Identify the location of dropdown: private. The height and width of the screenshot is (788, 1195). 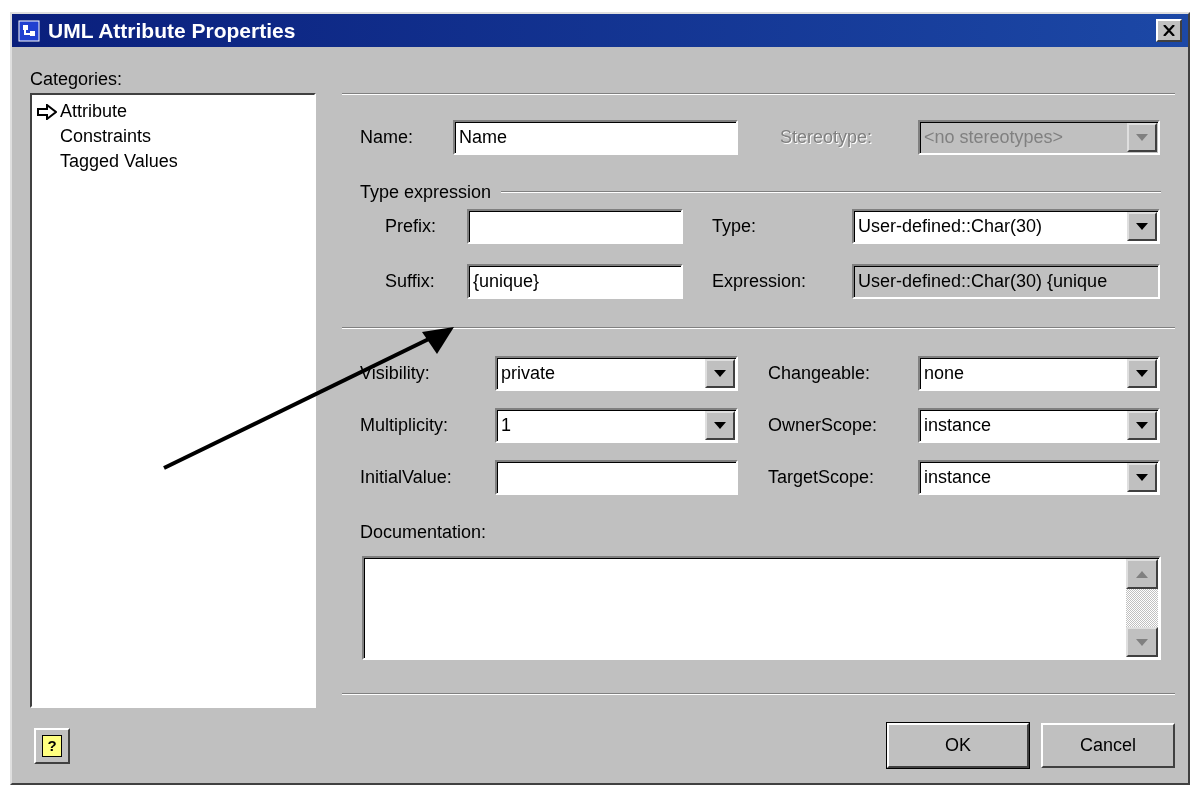
(616, 373).